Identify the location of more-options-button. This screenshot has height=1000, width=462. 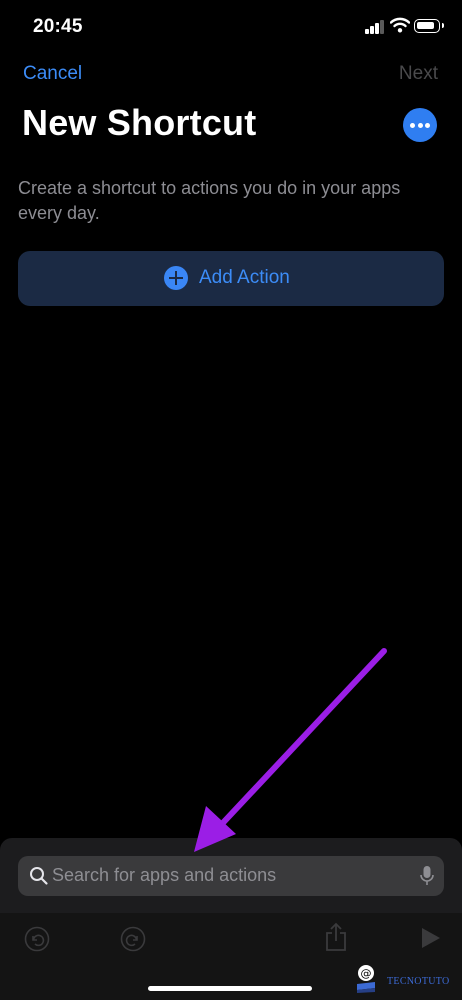
(420, 125).